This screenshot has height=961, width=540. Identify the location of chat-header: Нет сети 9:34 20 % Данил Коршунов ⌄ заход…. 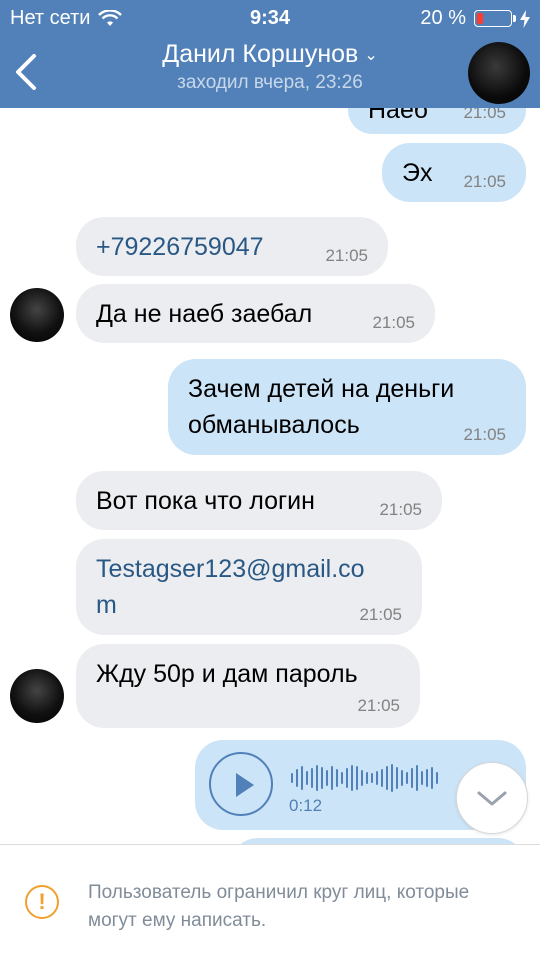
(270, 54).